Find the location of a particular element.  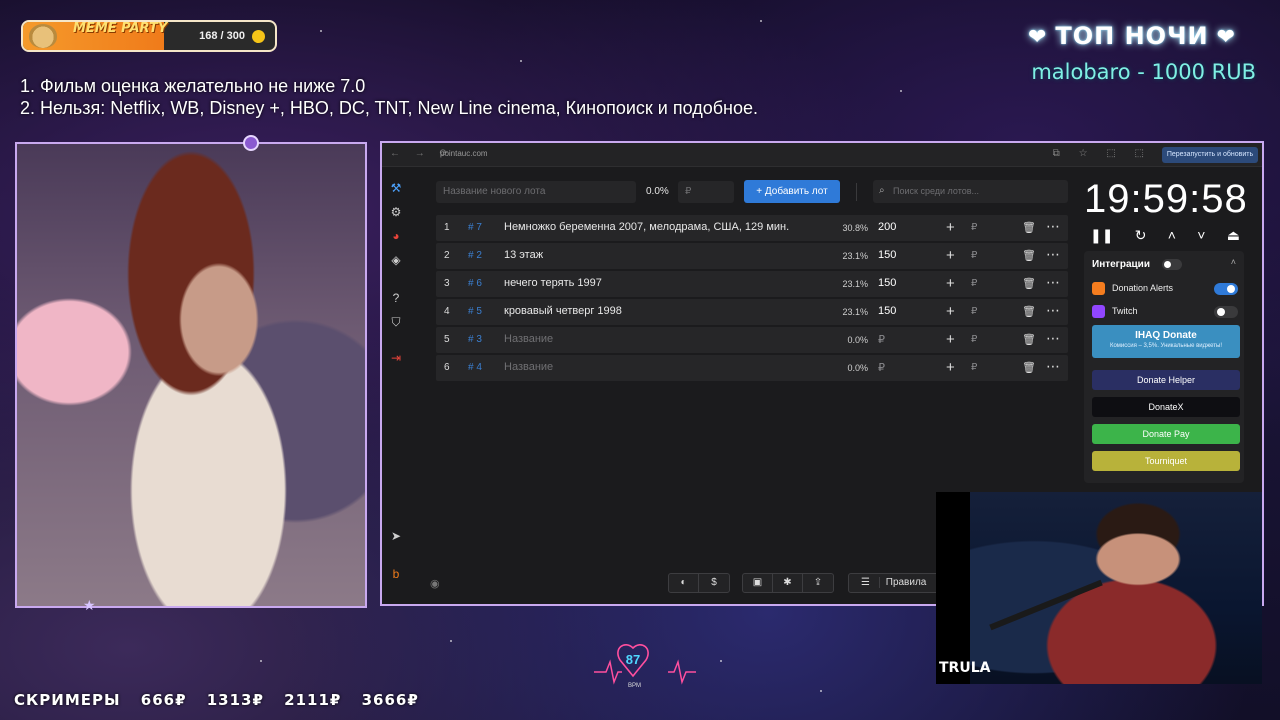

new-lot-price-input: ₽ is located at coordinates (706, 192).